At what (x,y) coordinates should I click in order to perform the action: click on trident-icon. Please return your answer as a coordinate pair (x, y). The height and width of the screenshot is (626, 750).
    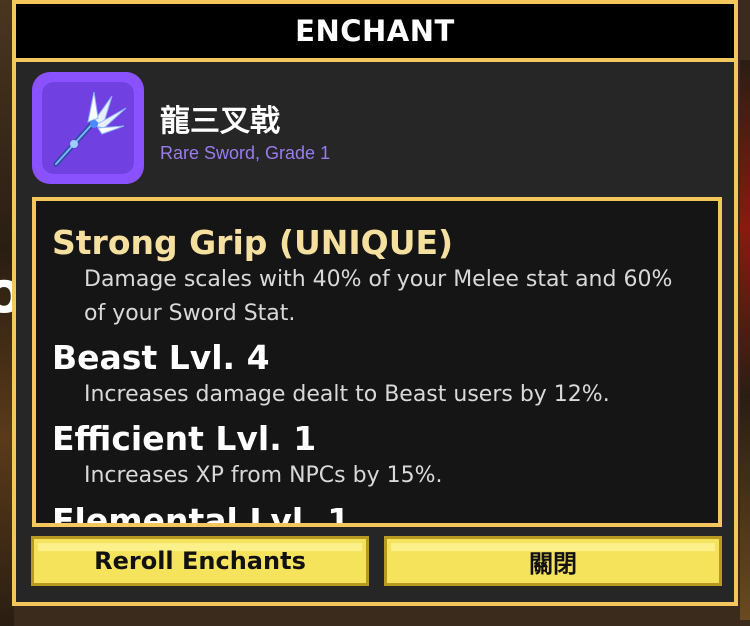
    Looking at the image, I should click on (90, 129).